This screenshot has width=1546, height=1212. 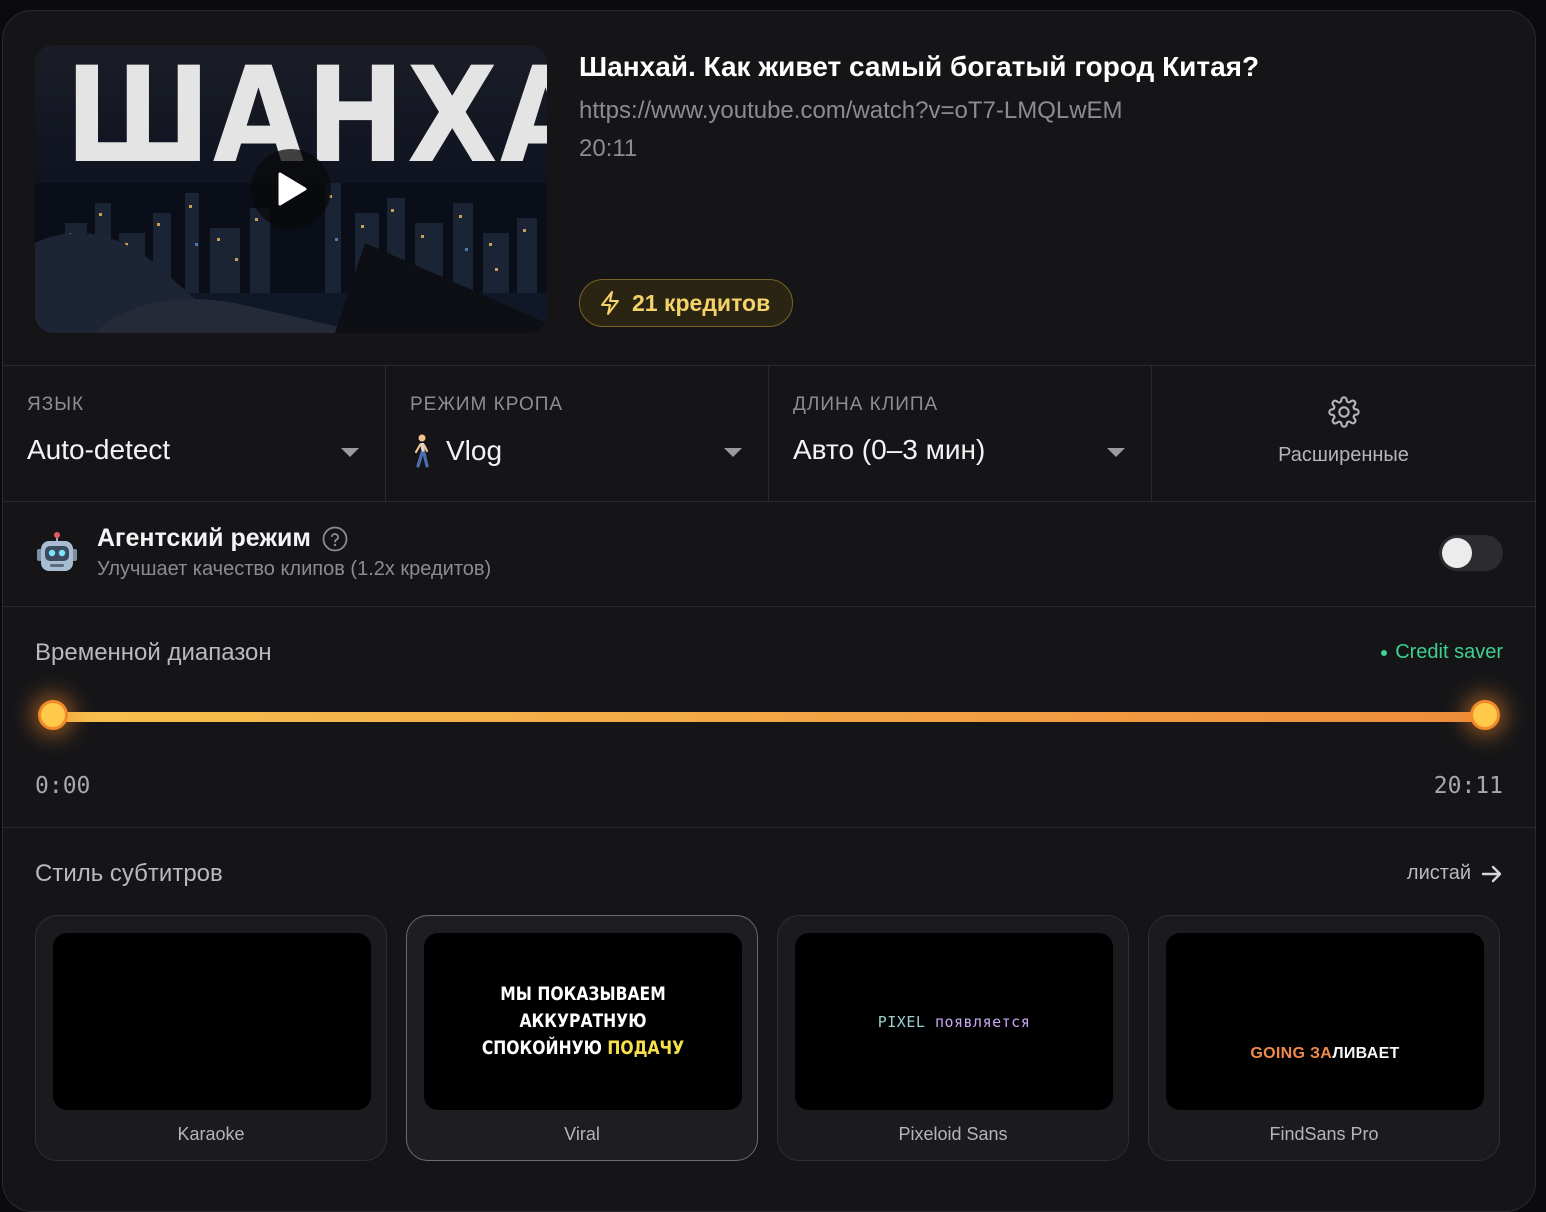 I want to click on play-icon, so click(x=292, y=189).